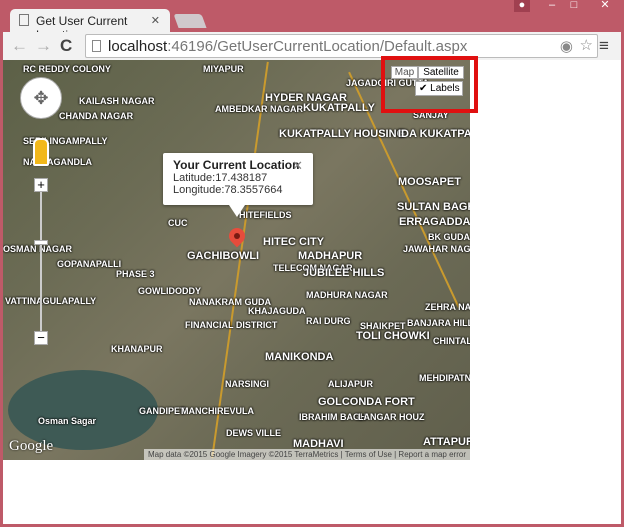 The height and width of the screenshot is (527, 624). Describe the element at coordinates (333, 417) in the screenshot. I see `place-label: IBRAHIM BAGH` at that location.